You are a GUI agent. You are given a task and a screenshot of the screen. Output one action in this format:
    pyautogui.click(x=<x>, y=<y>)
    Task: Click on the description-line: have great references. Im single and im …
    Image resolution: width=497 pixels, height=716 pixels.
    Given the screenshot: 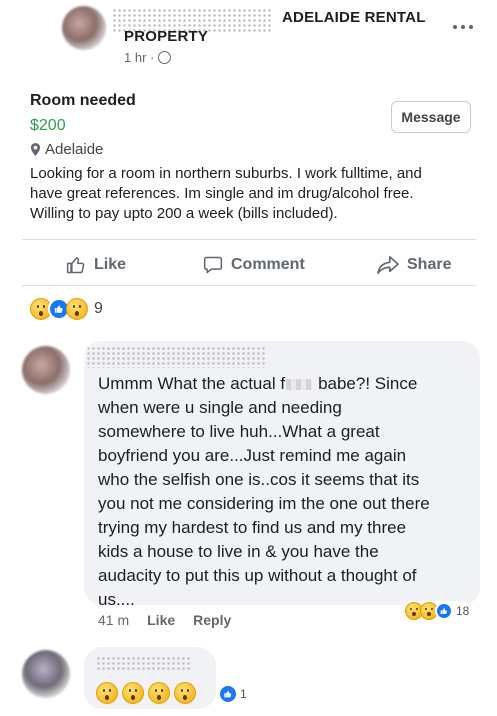 What is the action you would take?
    pyautogui.click(x=222, y=193)
    